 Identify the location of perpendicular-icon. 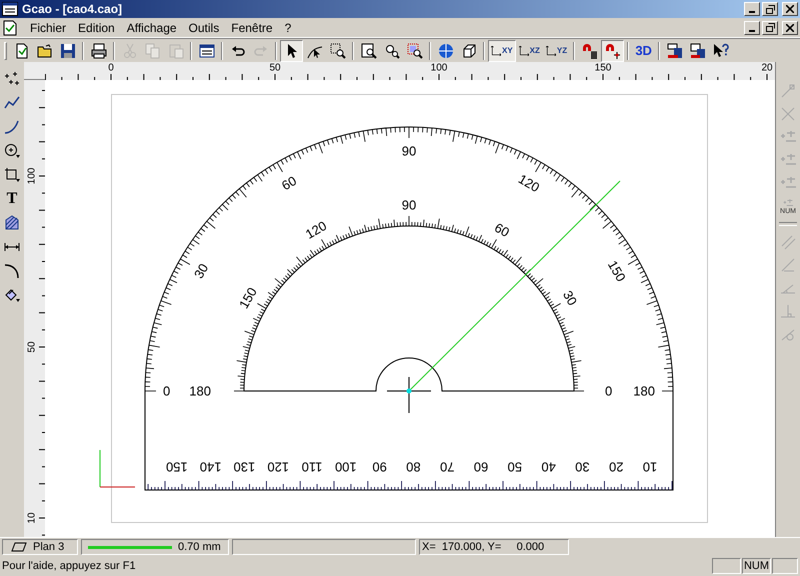
(788, 311).